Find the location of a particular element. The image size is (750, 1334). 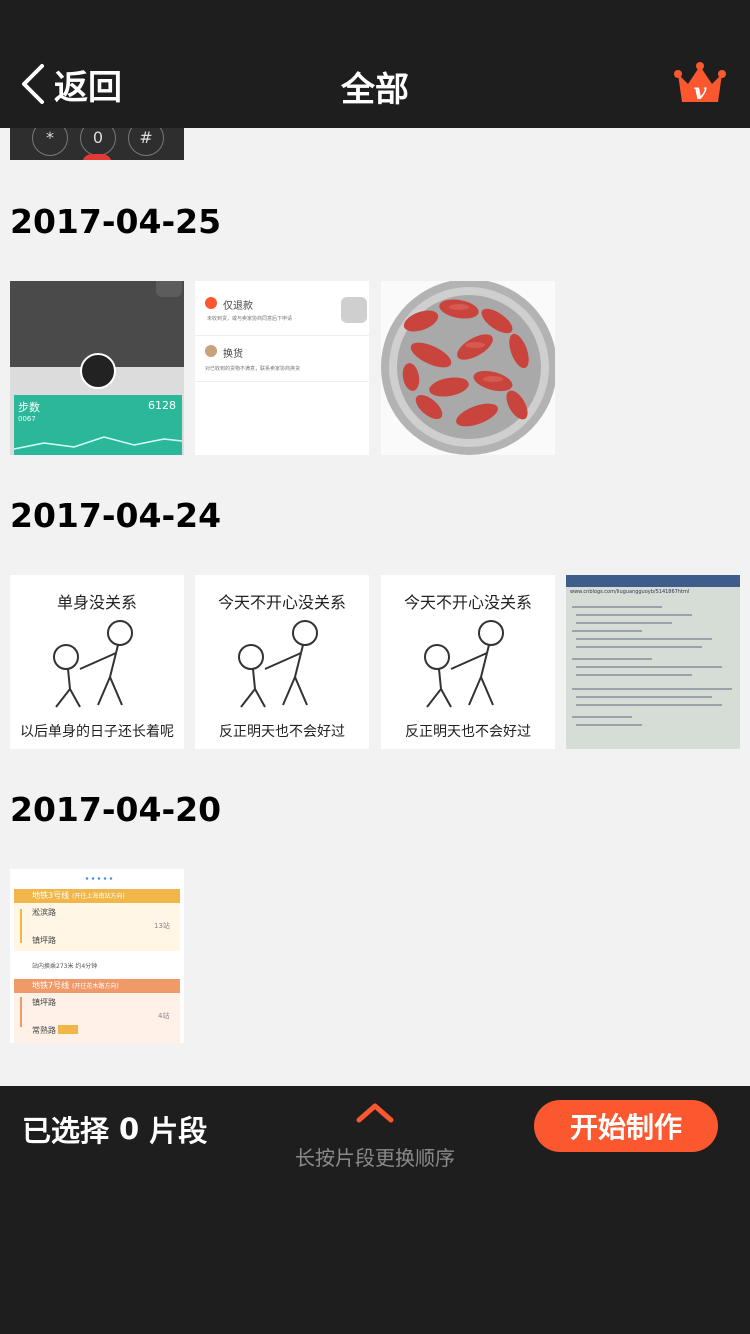

metro-transfer: 站内换乘273米 约4分钟 is located at coordinates (65, 966).